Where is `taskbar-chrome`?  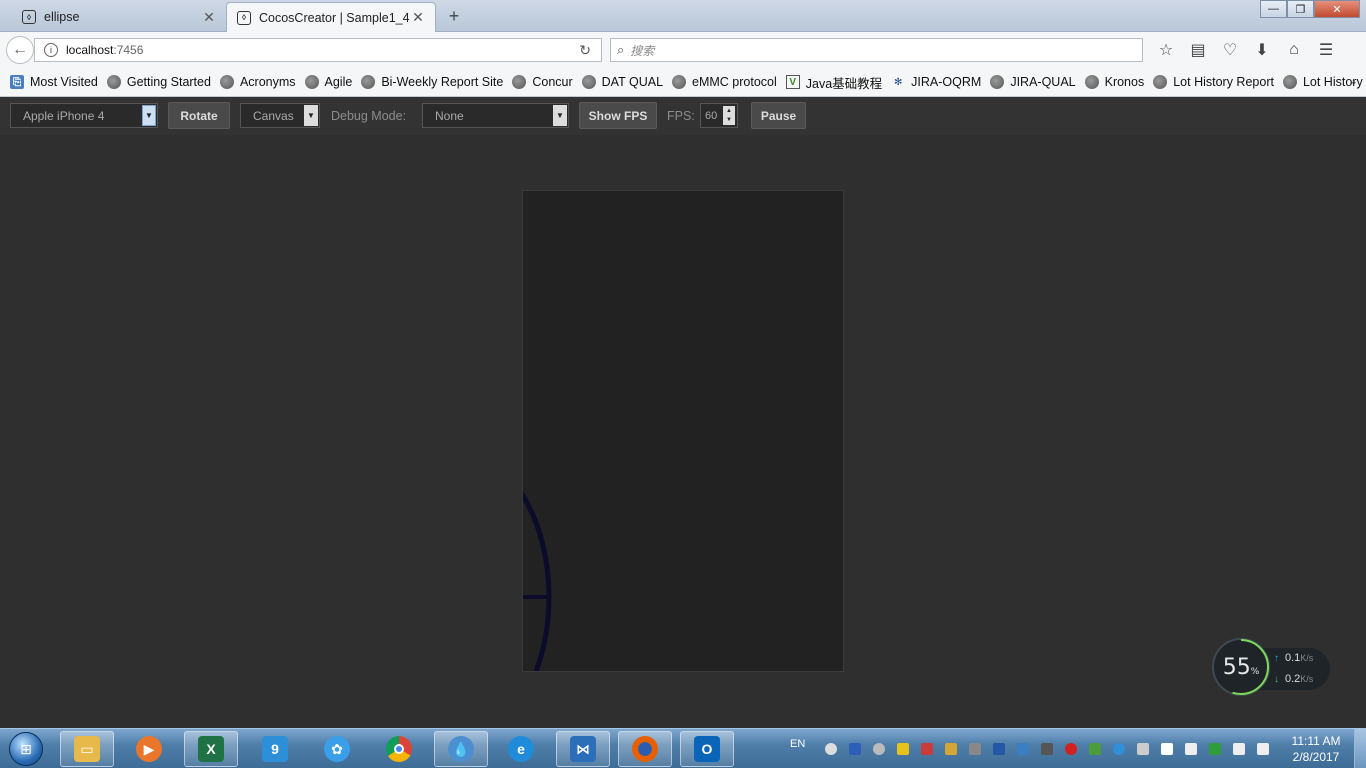 taskbar-chrome is located at coordinates (399, 749).